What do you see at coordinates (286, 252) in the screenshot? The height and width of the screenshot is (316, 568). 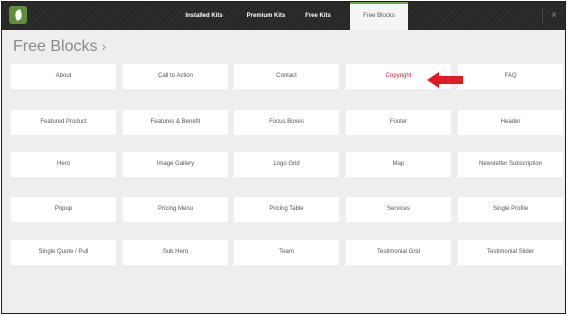 I see `block-team: Team` at bounding box center [286, 252].